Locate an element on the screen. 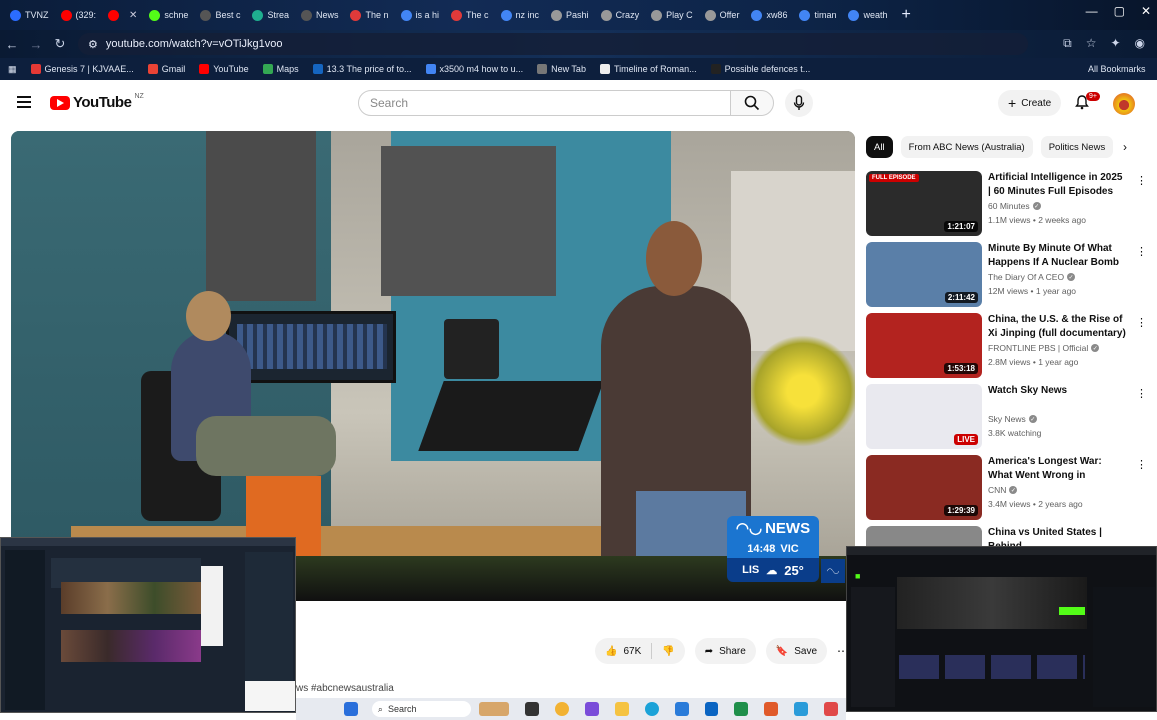 The width and height of the screenshot is (1157, 720). forward-icon: → is located at coordinates (36, 44).